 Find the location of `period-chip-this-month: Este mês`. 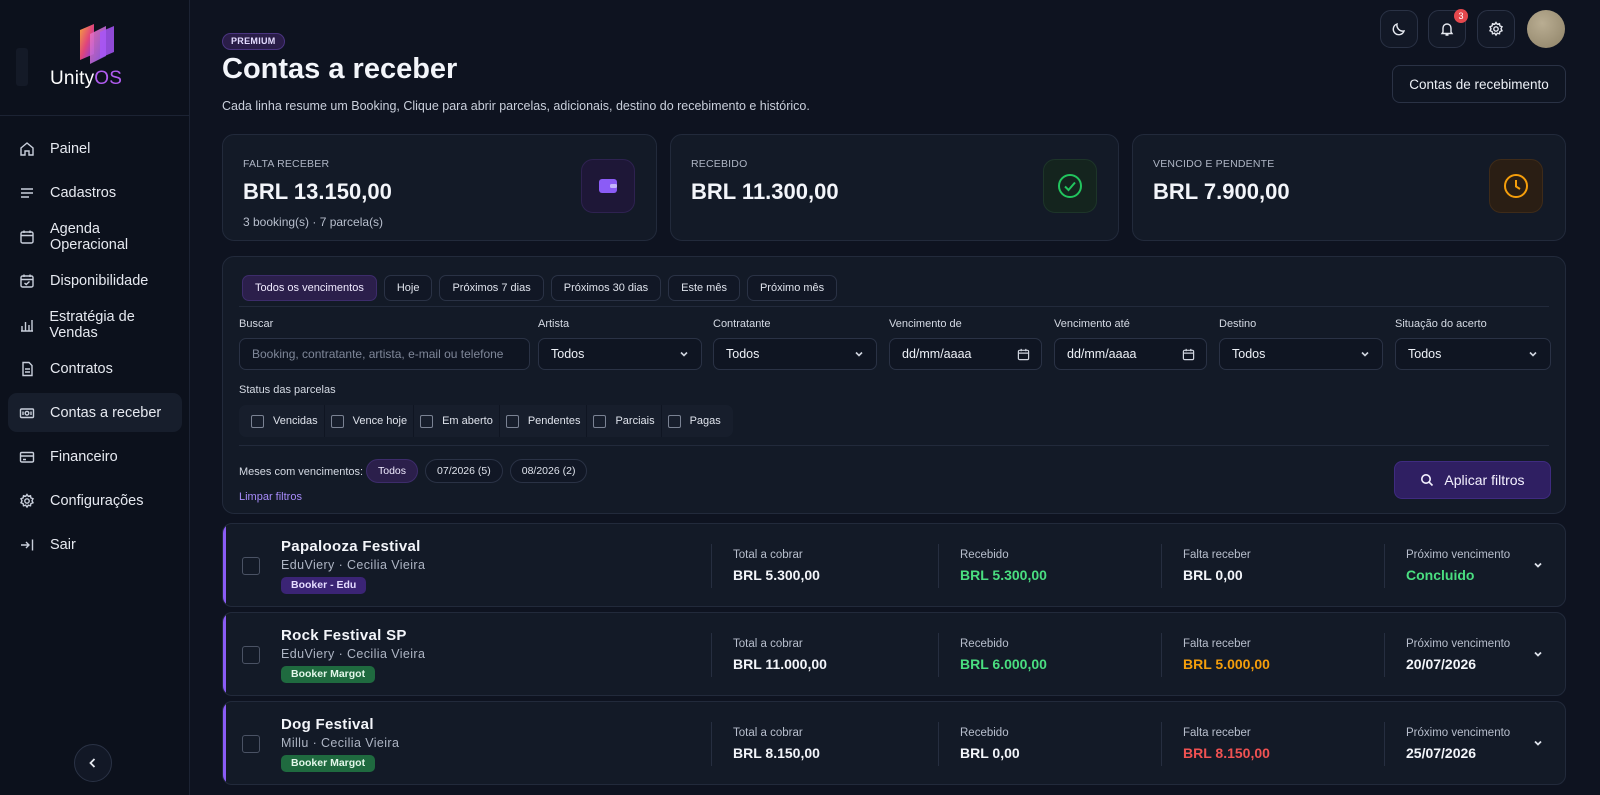

period-chip-this-month: Este mês is located at coordinates (704, 288).